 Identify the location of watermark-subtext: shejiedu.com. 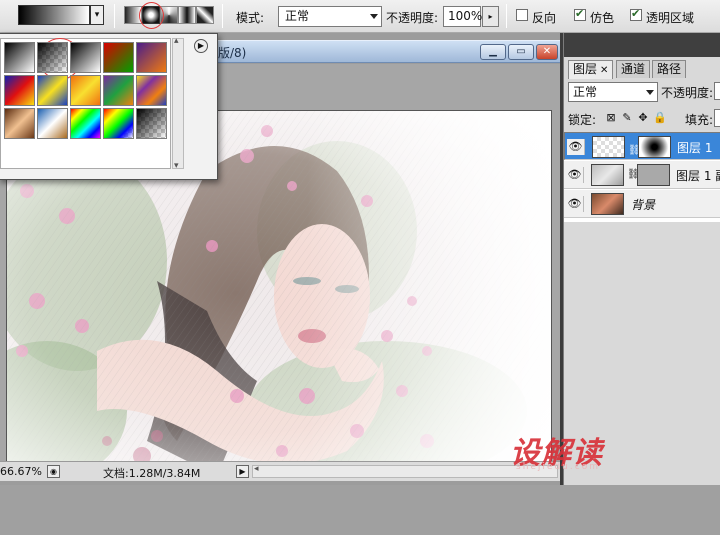
(558, 467).